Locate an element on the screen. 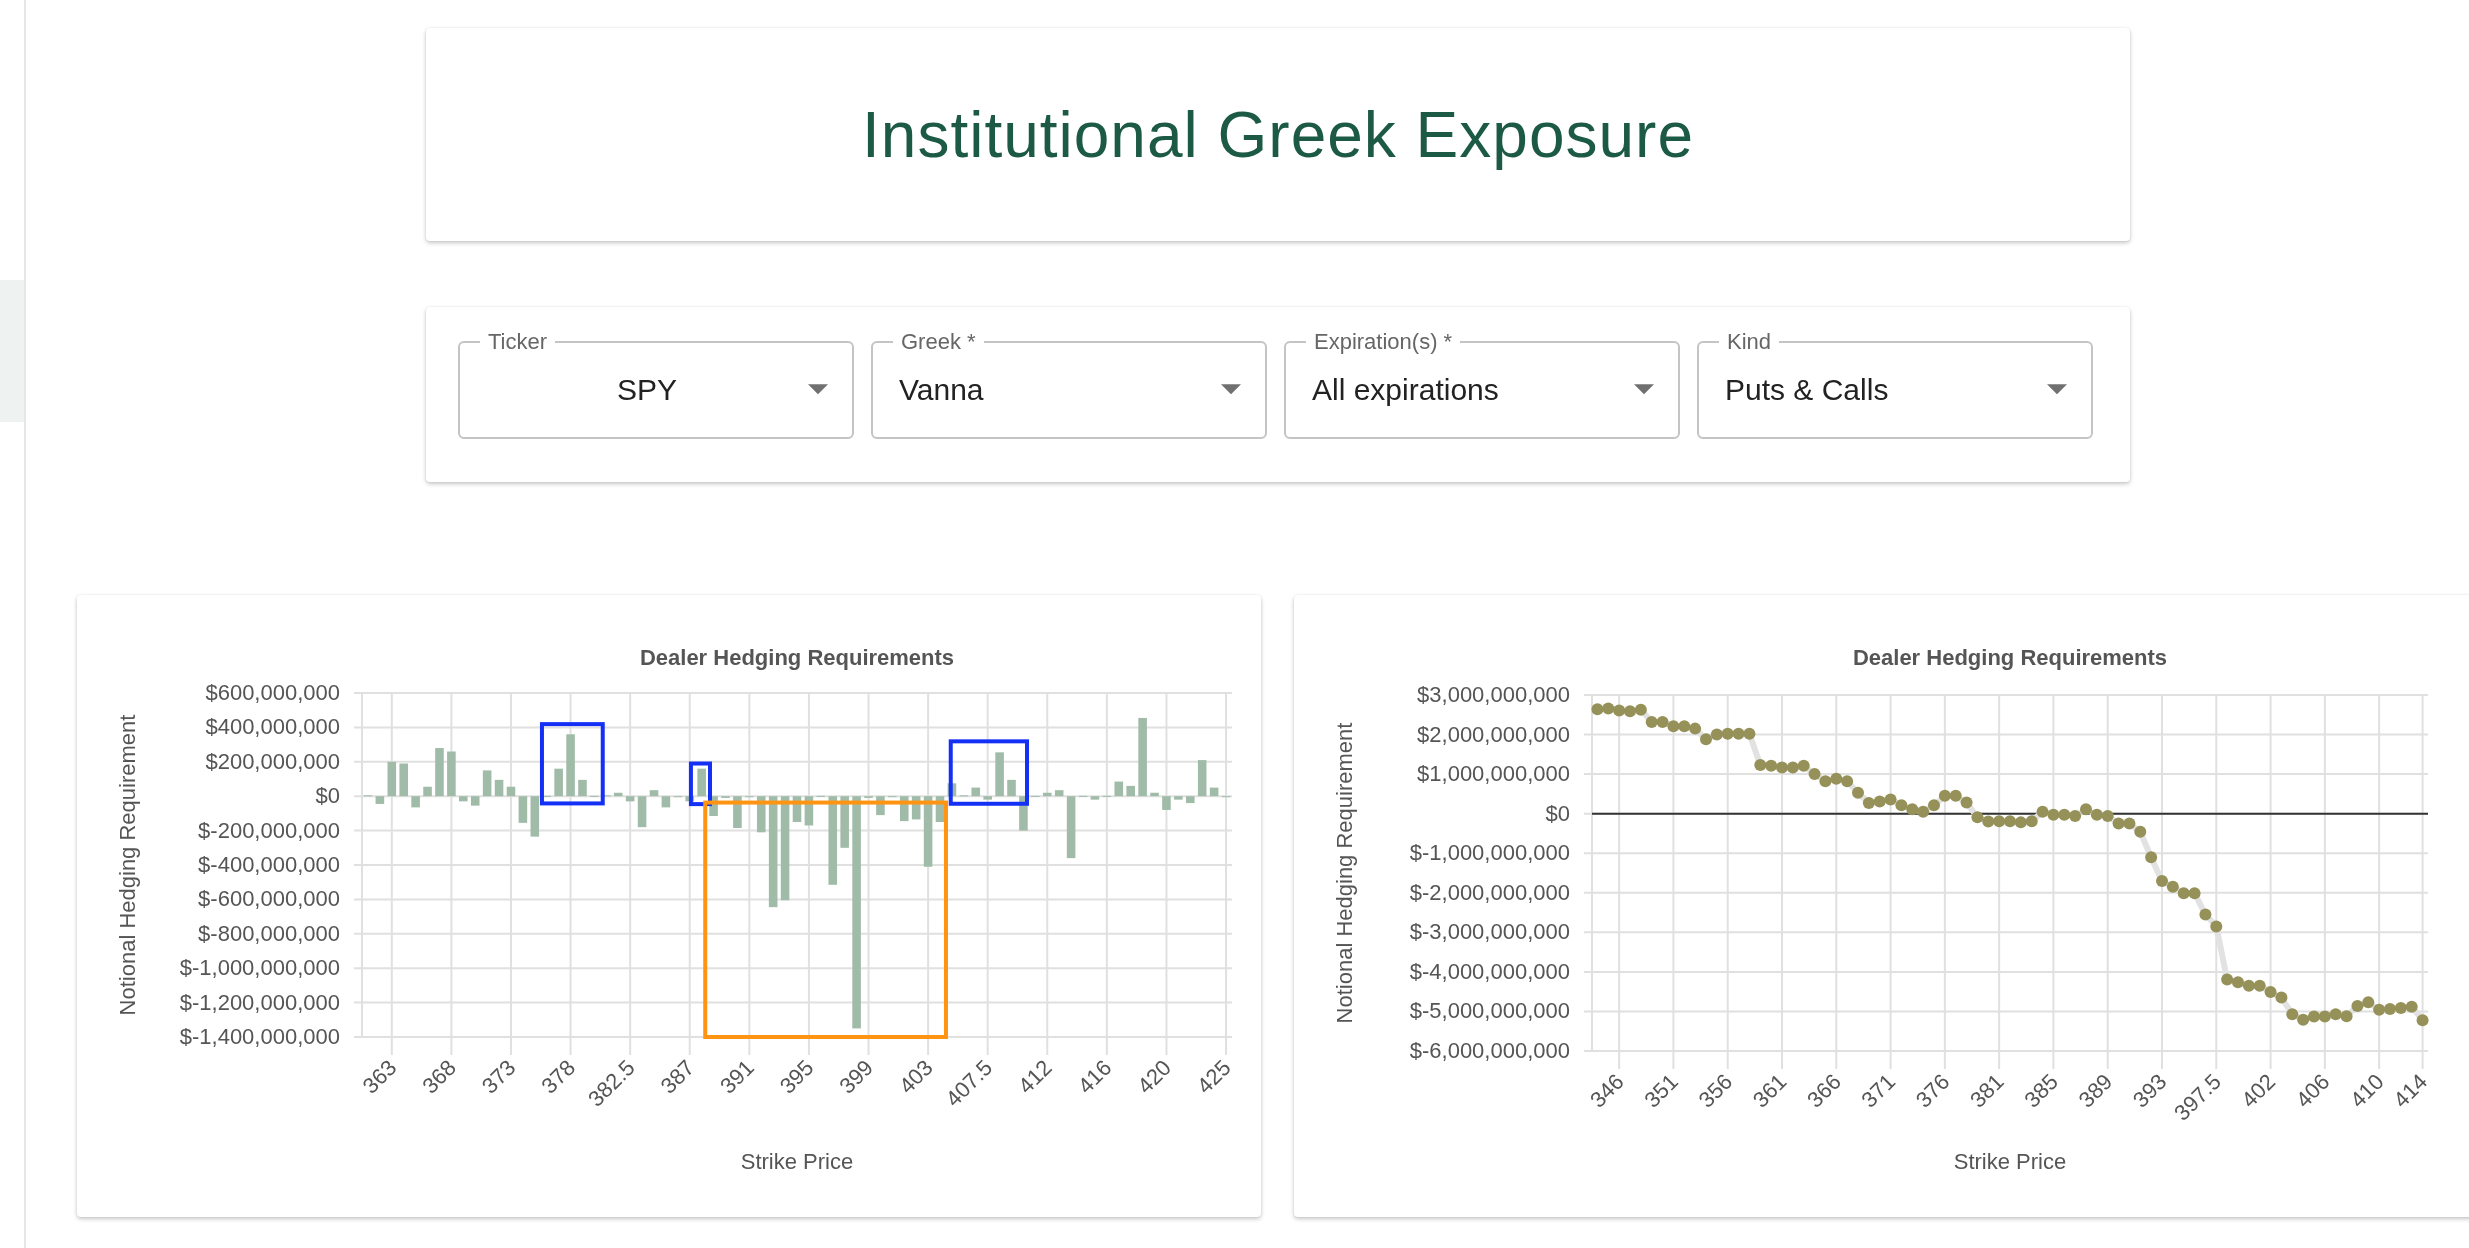 The height and width of the screenshot is (1248, 2469). axis-label: $3,000,000,000 is located at coordinates (1493, 694).